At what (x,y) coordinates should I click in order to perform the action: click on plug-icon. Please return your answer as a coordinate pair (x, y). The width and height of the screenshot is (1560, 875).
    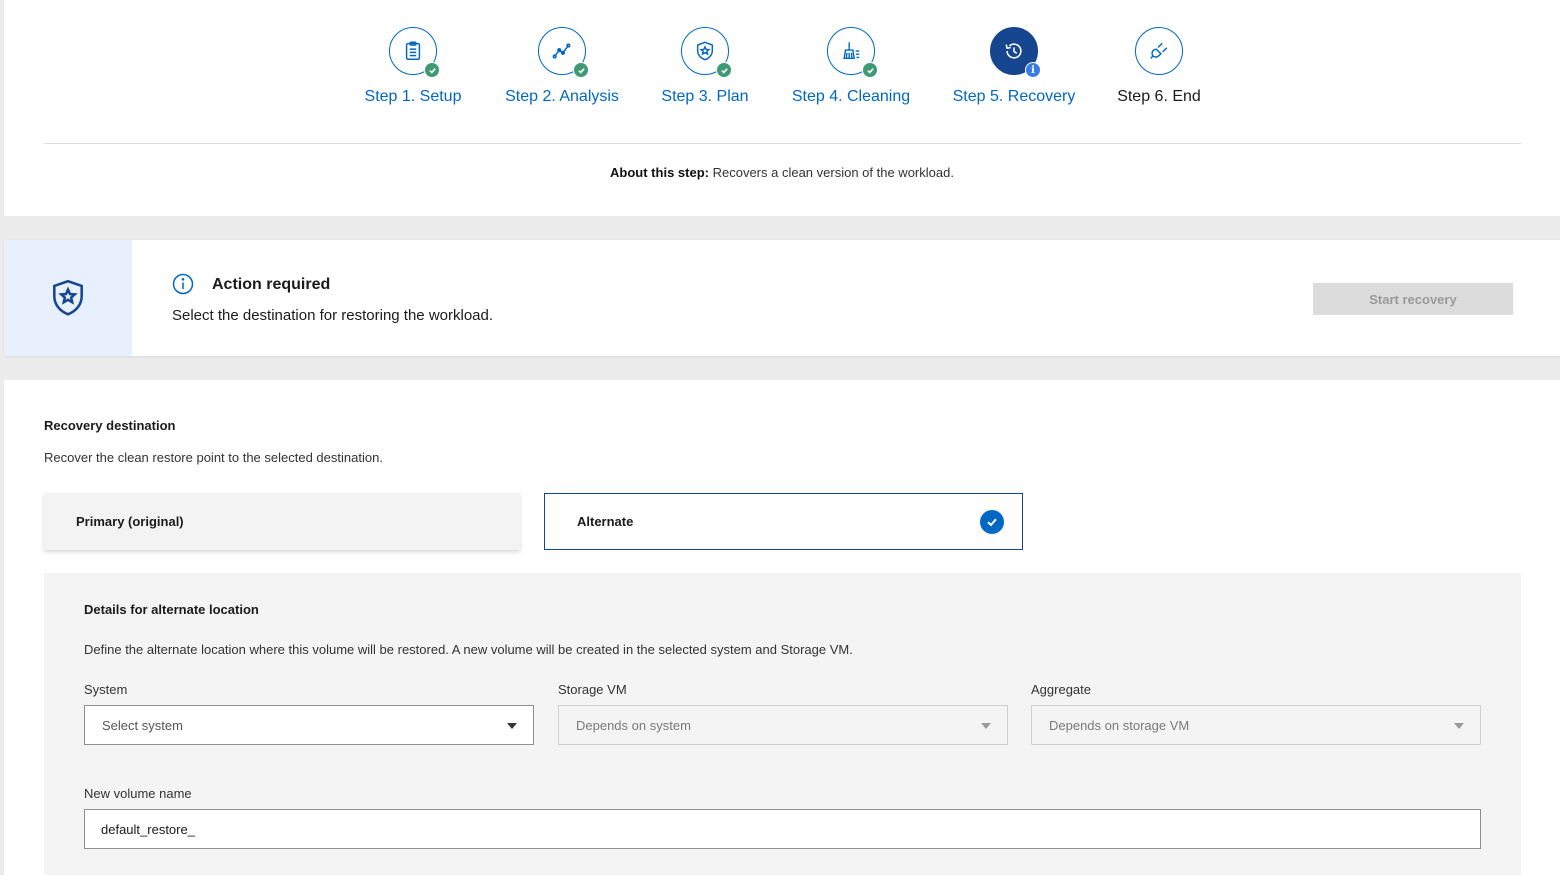
    Looking at the image, I should click on (1159, 51).